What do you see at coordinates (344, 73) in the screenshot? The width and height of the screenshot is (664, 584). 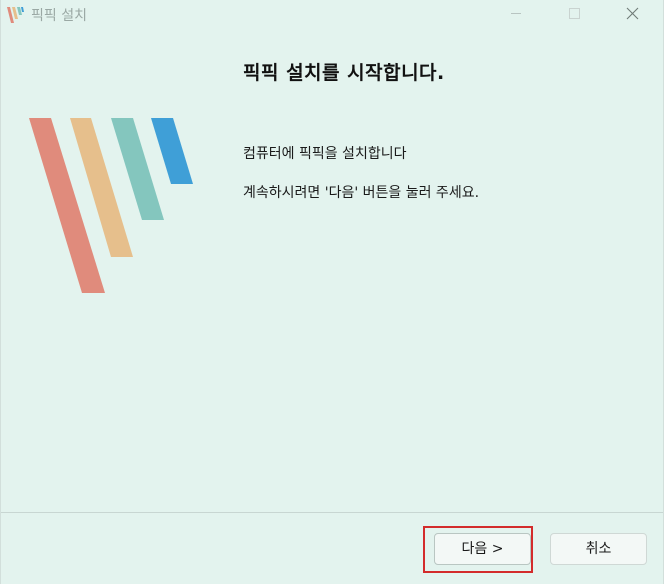 I see `page-title: 픽픽 설치를 시작합니다.` at bounding box center [344, 73].